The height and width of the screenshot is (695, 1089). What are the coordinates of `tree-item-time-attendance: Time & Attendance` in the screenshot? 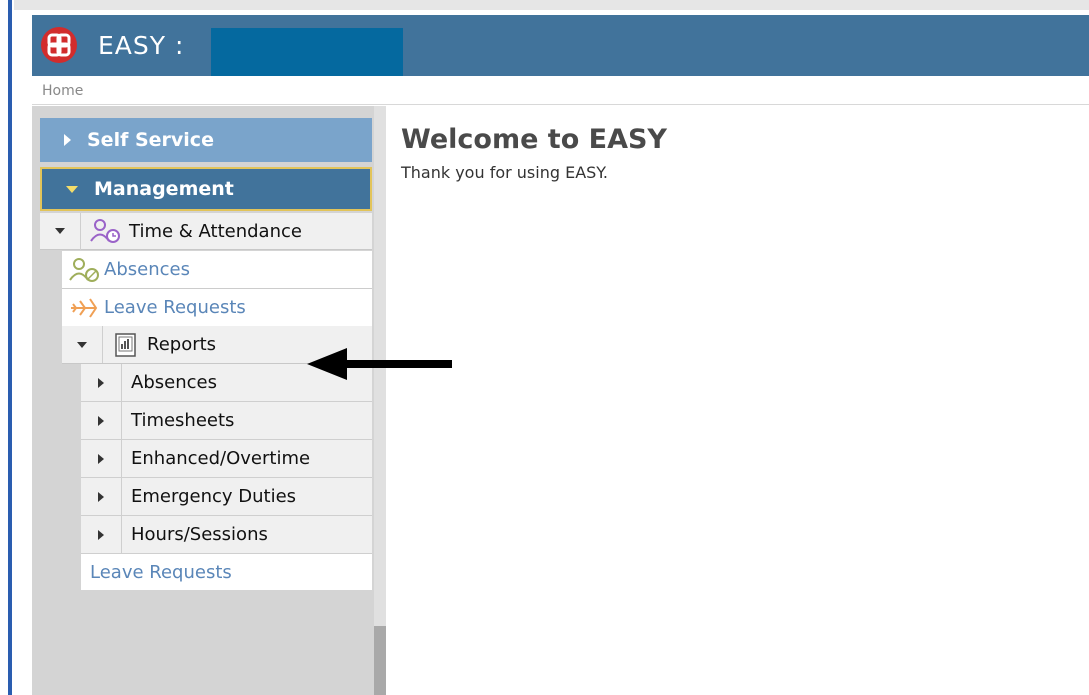 It's located at (206, 231).